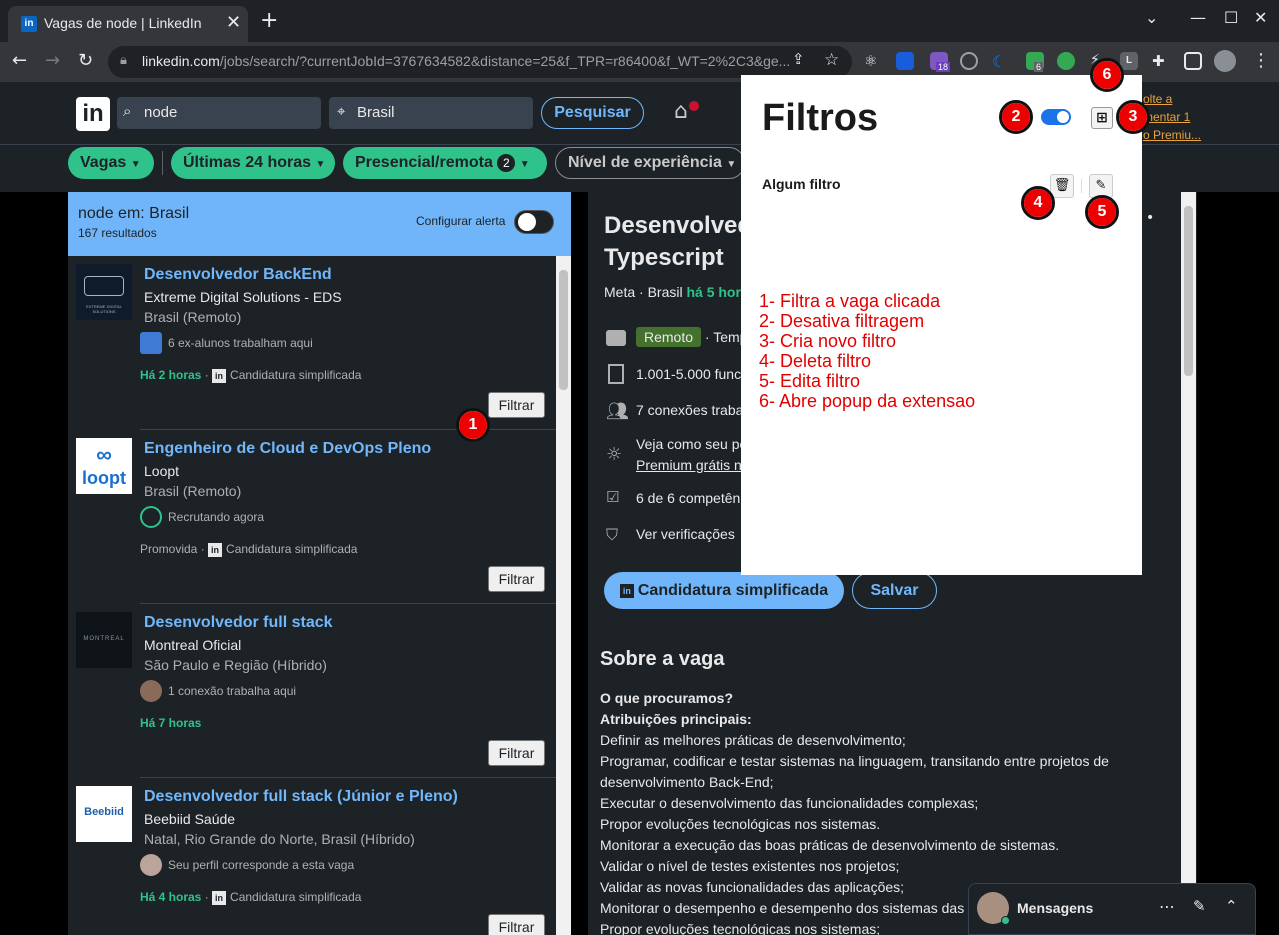 Image resolution: width=1279 pixels, height=935 pixels. What do you see at coordinates (85, 60) in the screenshot?
I see `reload-icon: ↻` at bounding box center [85, 60].